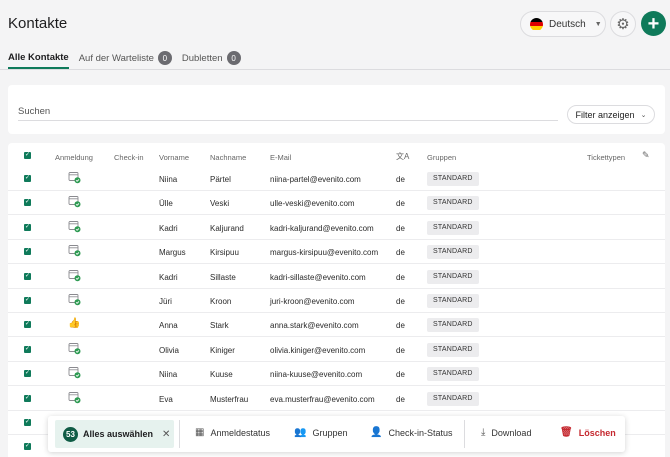 The height and width of the screenshot is (457, 670). Describe the element at coordinates (611, 114) in the screenshot. I see `show-filter-button: Filter anzeigen ⌄` at that location.